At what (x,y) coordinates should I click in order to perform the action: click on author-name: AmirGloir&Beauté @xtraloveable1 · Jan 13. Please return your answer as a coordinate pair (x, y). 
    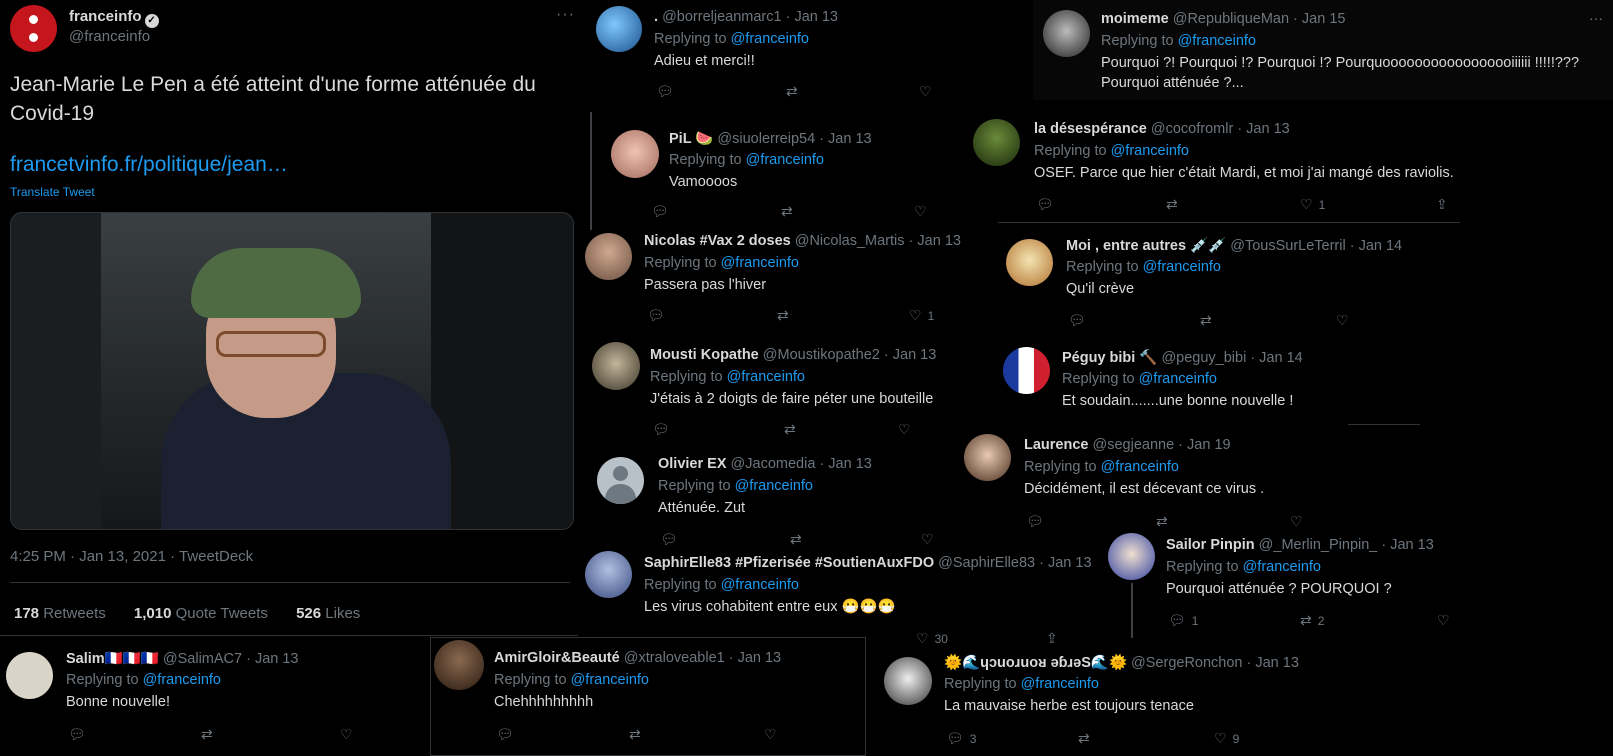
    Looking at the image, I should click on (637, 658).